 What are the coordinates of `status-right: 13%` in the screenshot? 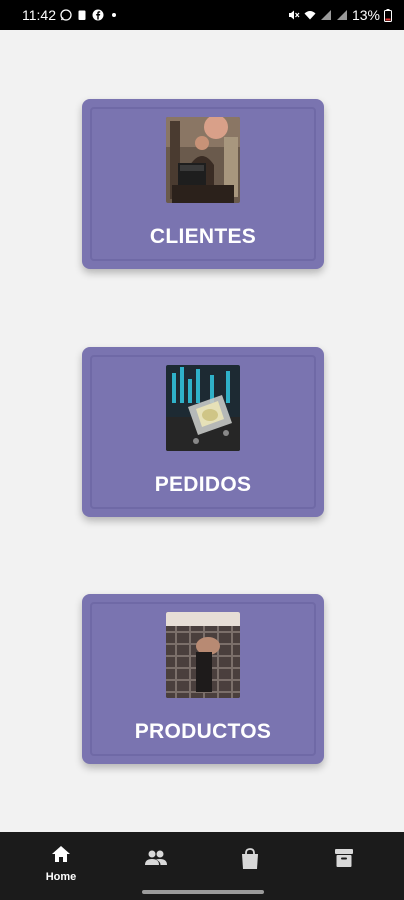 It's located at (340, 15).